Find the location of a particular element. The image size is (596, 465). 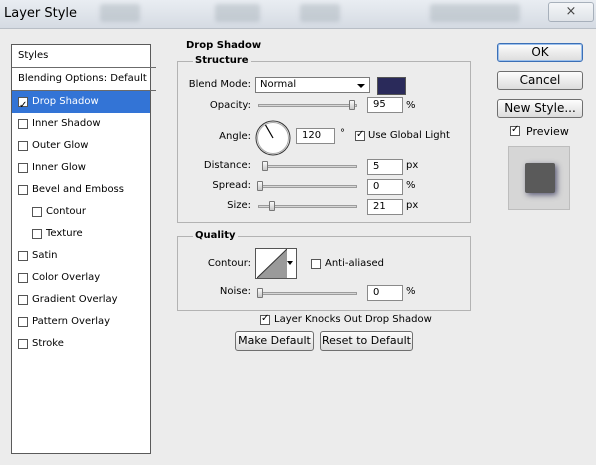

layer-knocks-out-label: Layer Knocks Out Drop Shadow is located at coordinates (353, 319).